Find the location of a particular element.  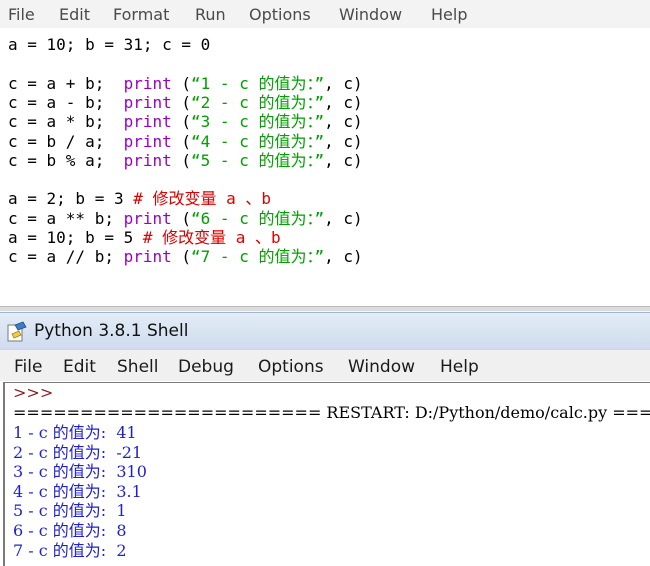

string-literal: “1 - c 的值为：” is located at coordinates (258, 83).